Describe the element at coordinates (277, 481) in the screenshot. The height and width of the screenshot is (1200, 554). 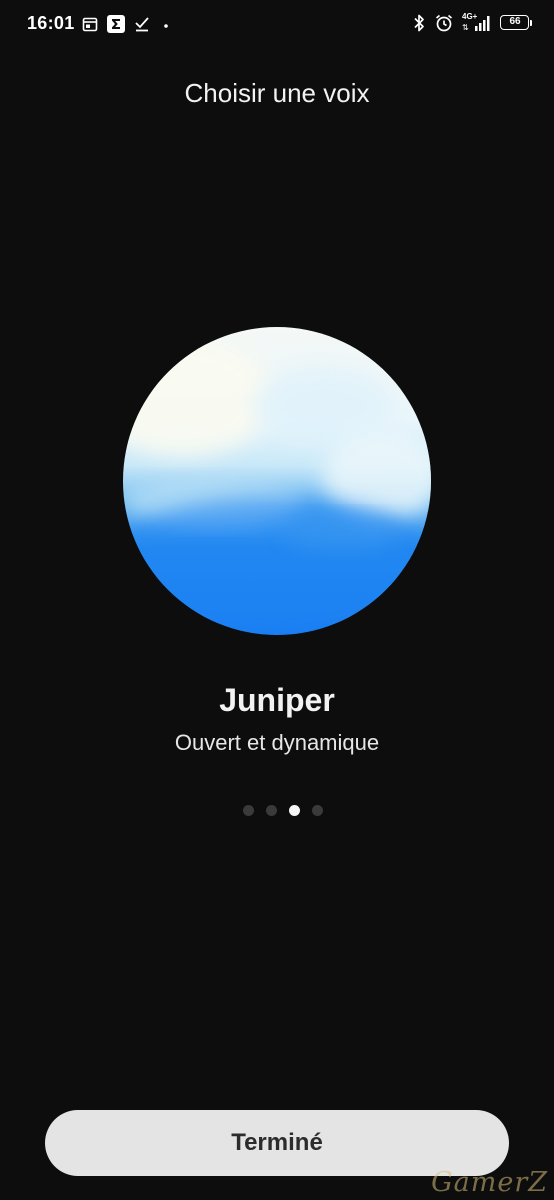
I see `voice-orb` at that location.